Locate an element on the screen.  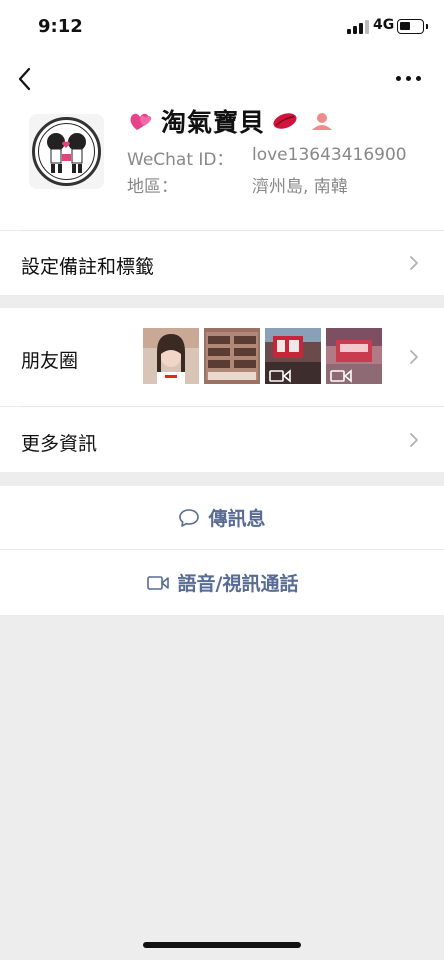
avatar-image is located at coordinates (66, 151).